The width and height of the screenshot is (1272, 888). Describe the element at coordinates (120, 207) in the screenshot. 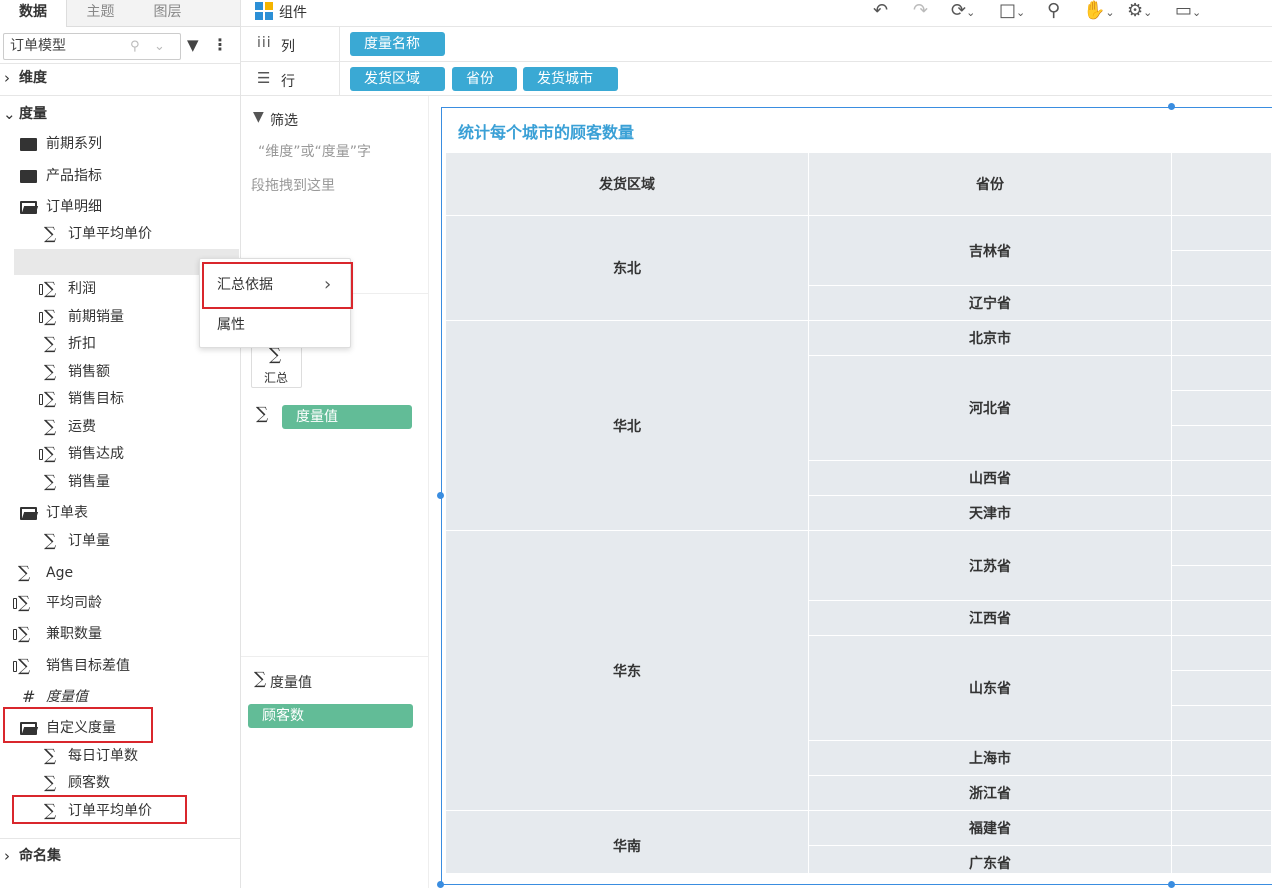

I see `tree-item: 订单明细` at that location.